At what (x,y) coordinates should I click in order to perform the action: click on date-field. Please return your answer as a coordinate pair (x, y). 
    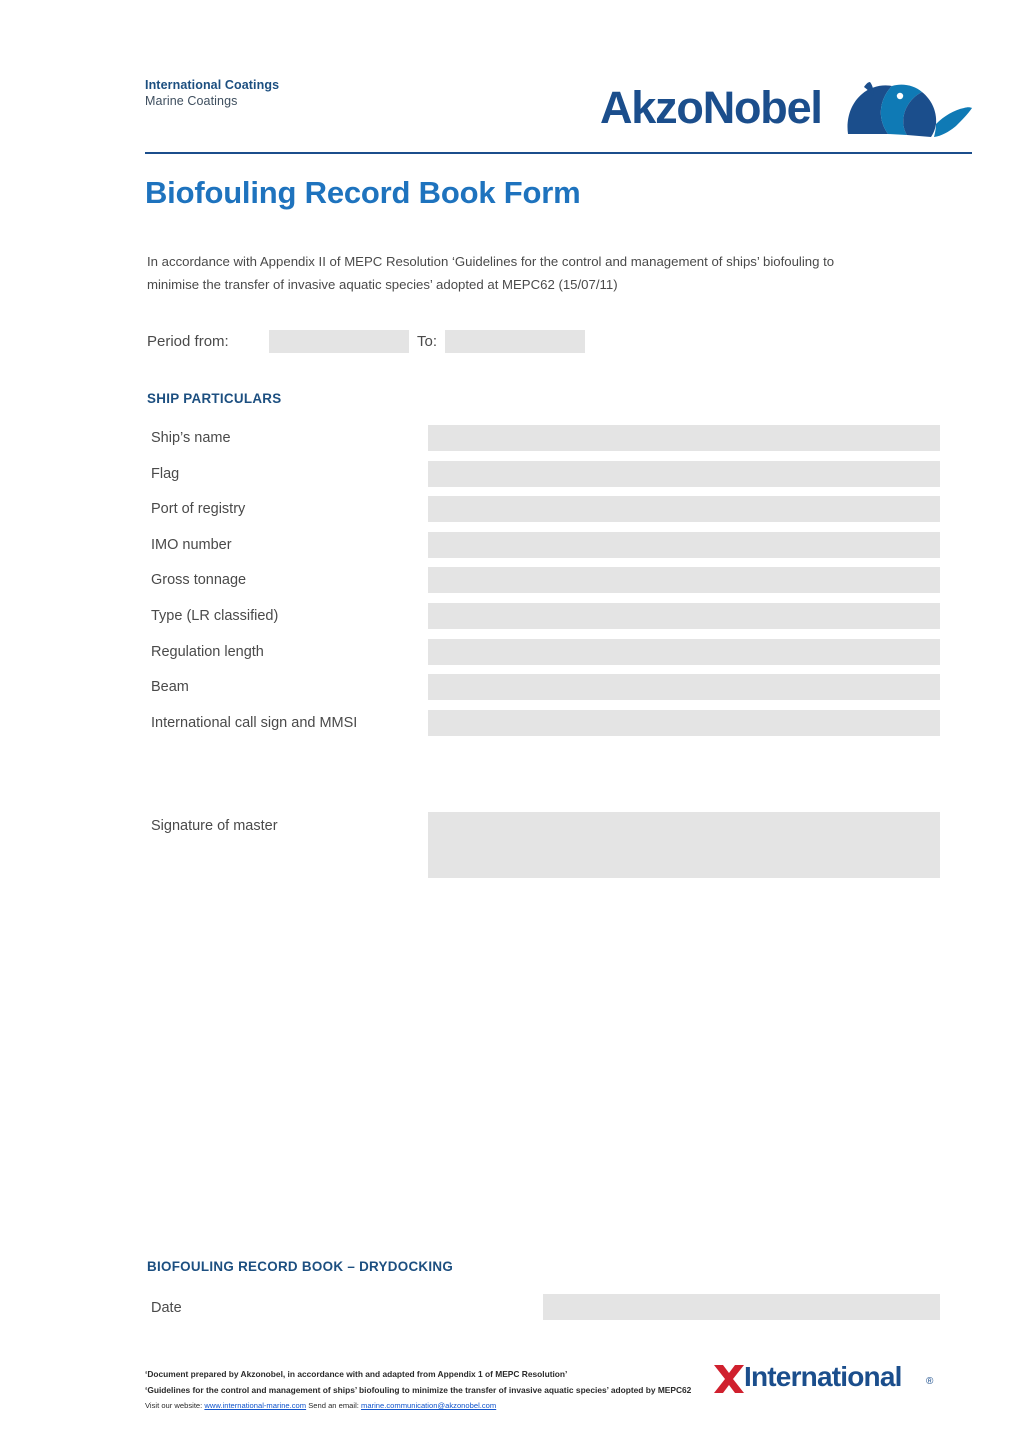
    Looking at the image, I should click on (741, 1307).